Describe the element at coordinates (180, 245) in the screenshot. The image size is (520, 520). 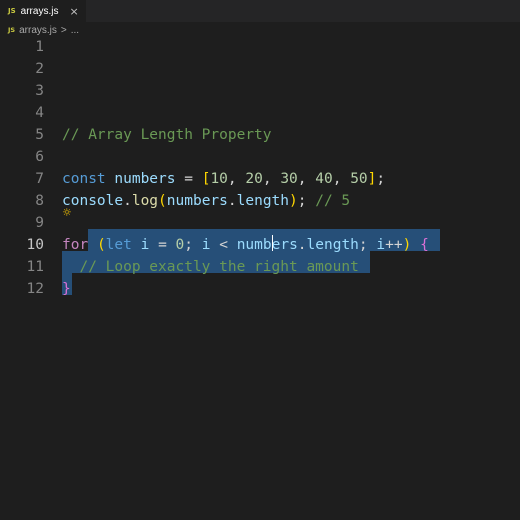
I see `code-token: 0` at that location.